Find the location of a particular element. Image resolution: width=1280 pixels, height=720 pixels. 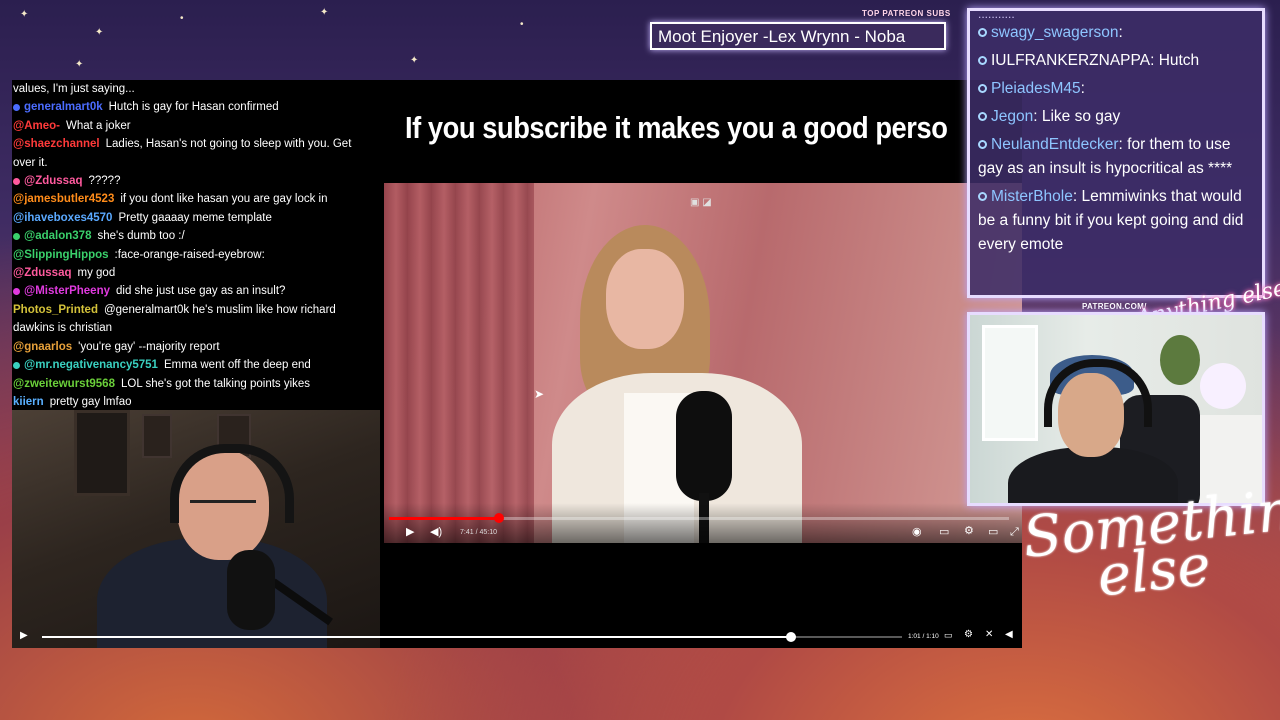

player-progress-bar is located at coordinates (472, 637).